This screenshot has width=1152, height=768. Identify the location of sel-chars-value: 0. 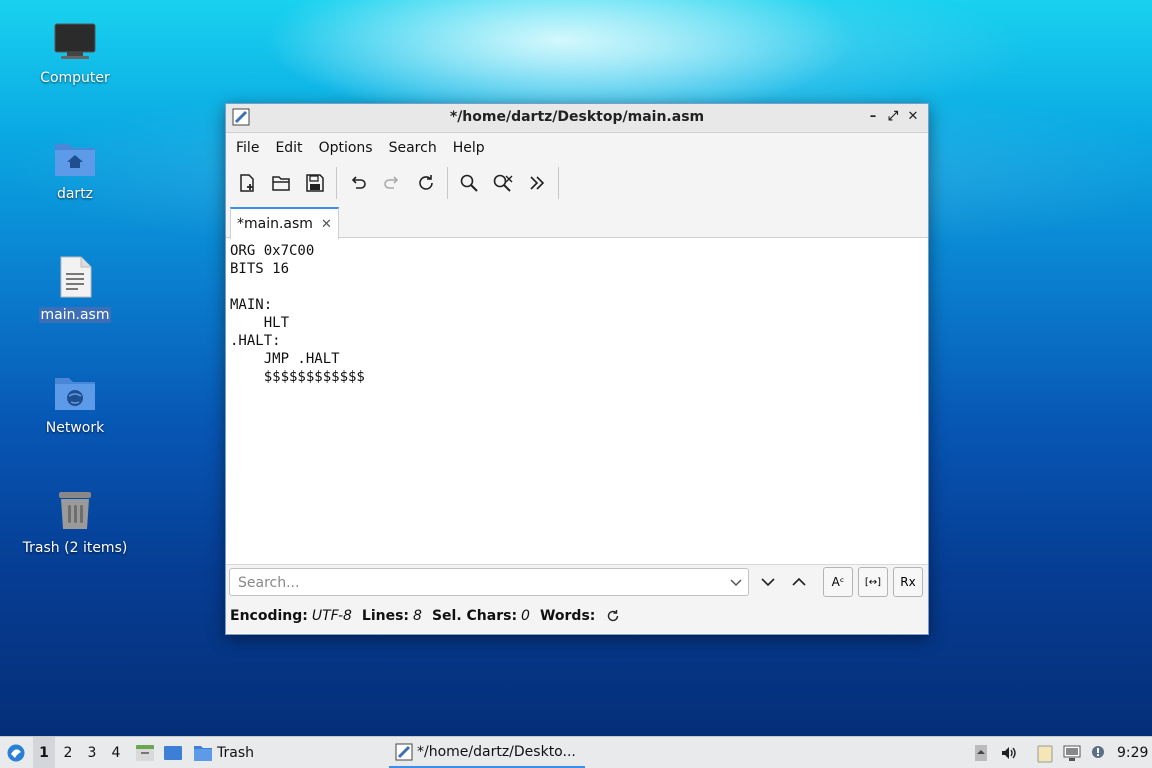
(525, 616).